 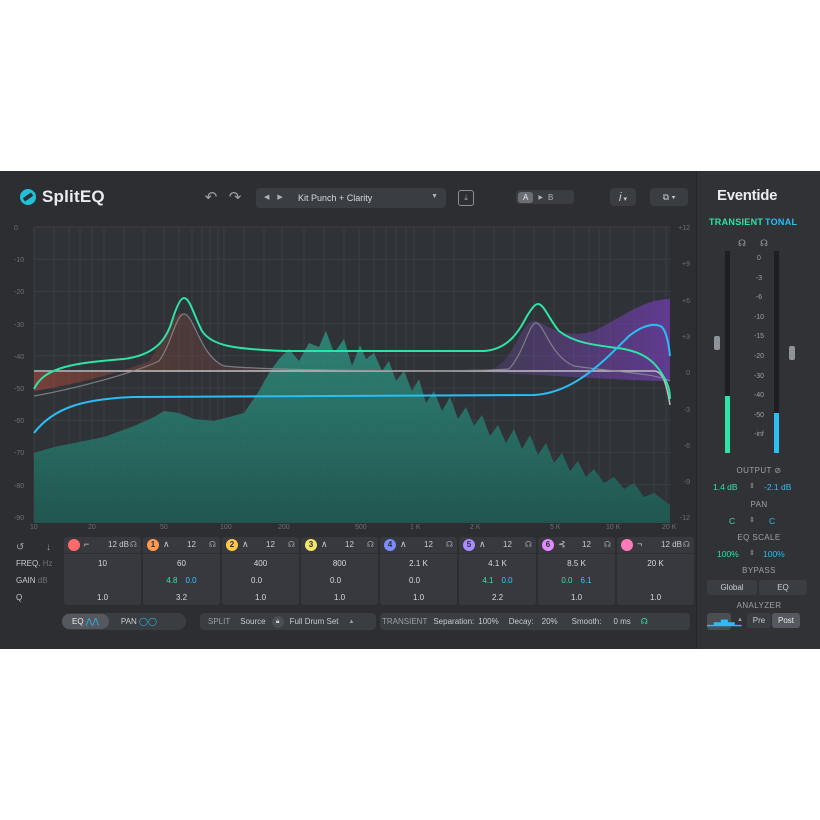 What do you see at coordinates (181, 580) in the screenshot?
I see `band-gain-values: 4.8 0.0` at bounding box center [181, 580].